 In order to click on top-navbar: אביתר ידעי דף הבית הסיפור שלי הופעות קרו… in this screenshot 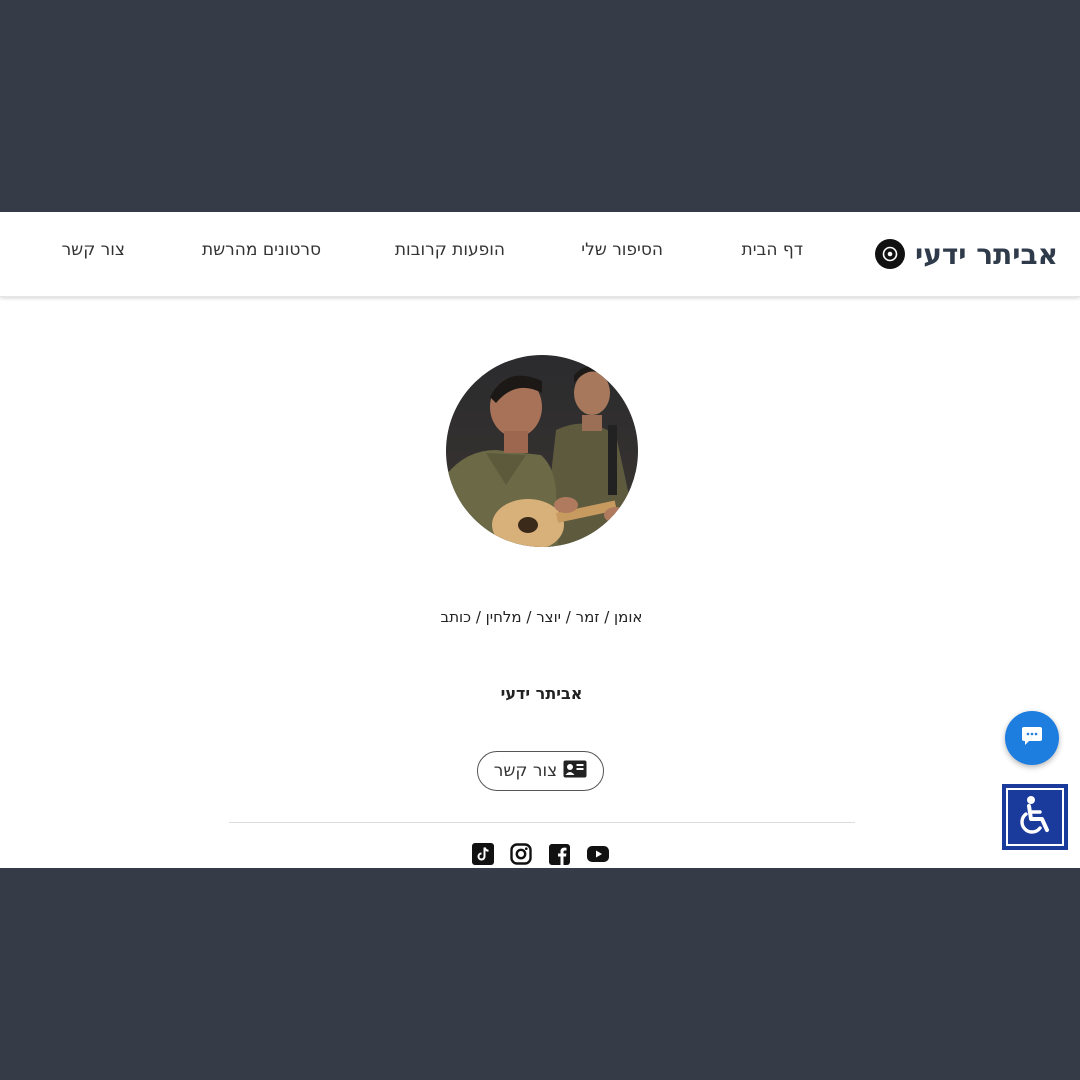, I will do `click(540, 254)`.